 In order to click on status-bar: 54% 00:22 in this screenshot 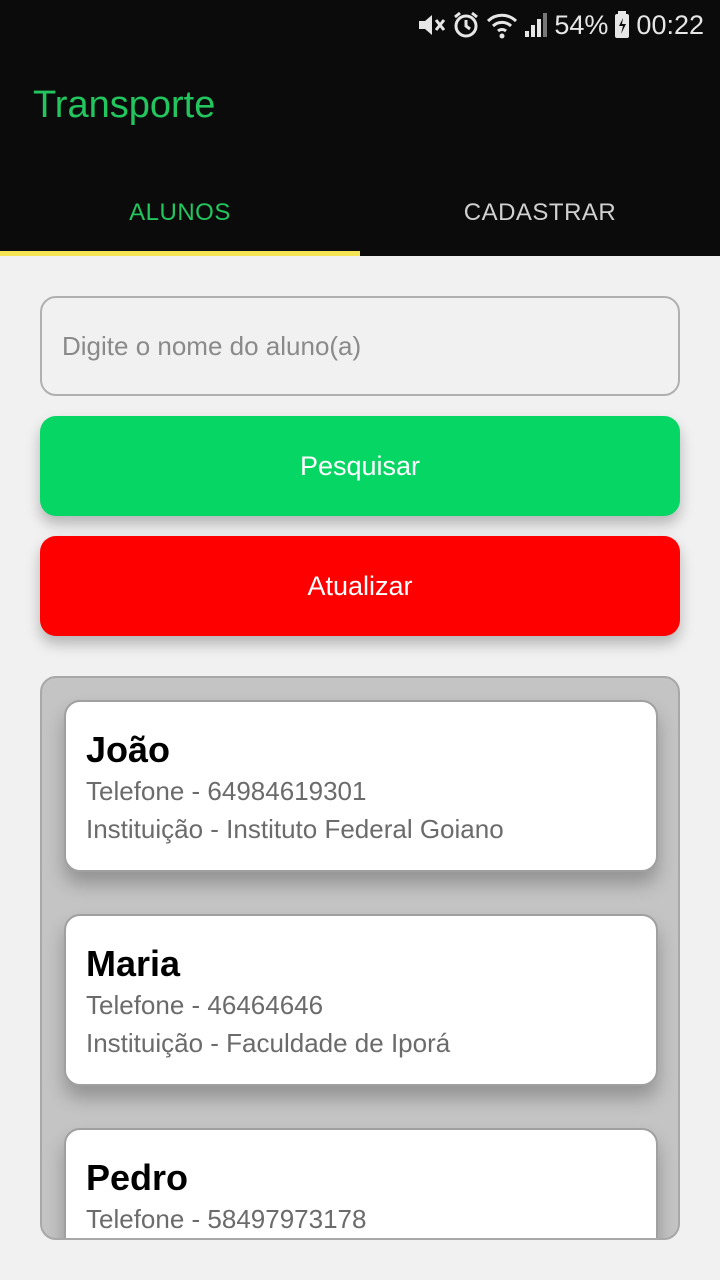, I will do `click(360, 25)`.